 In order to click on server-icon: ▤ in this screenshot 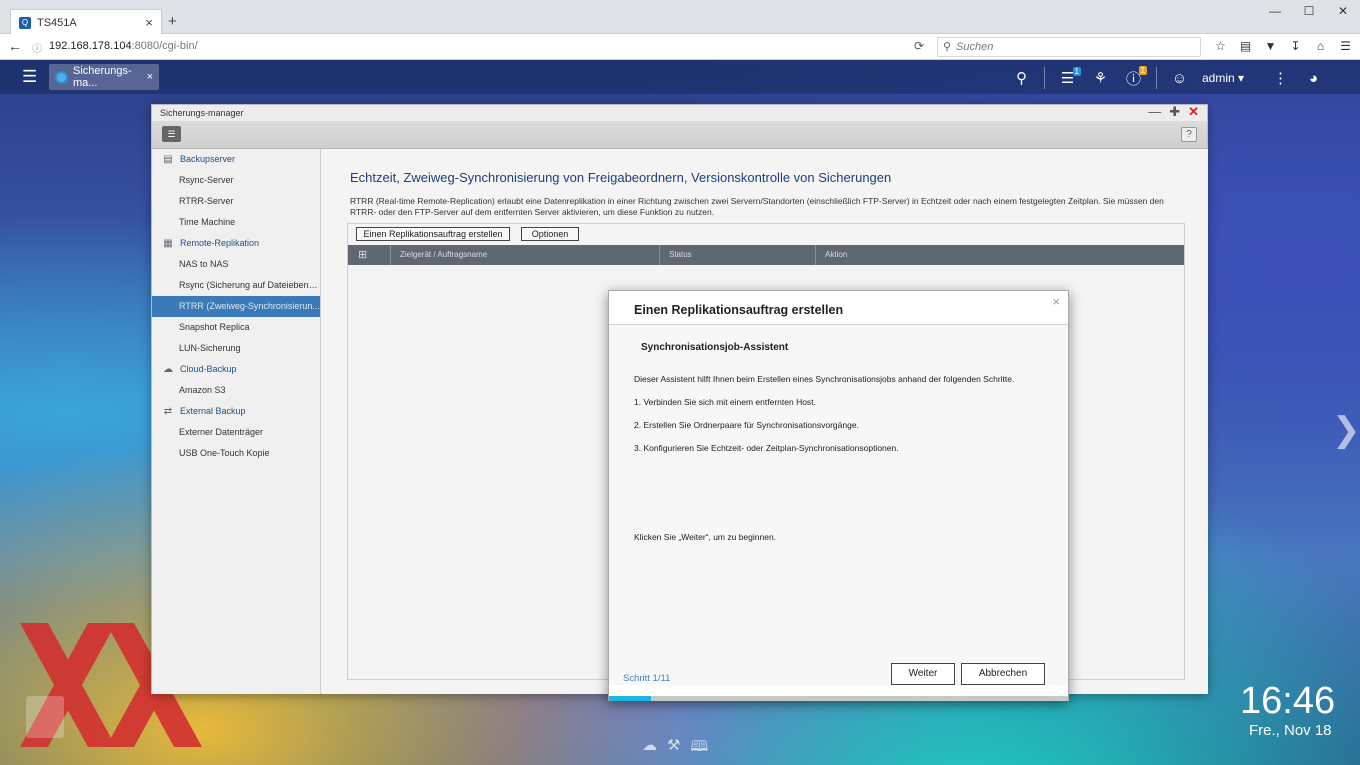, I will do `click(168, 159)`.